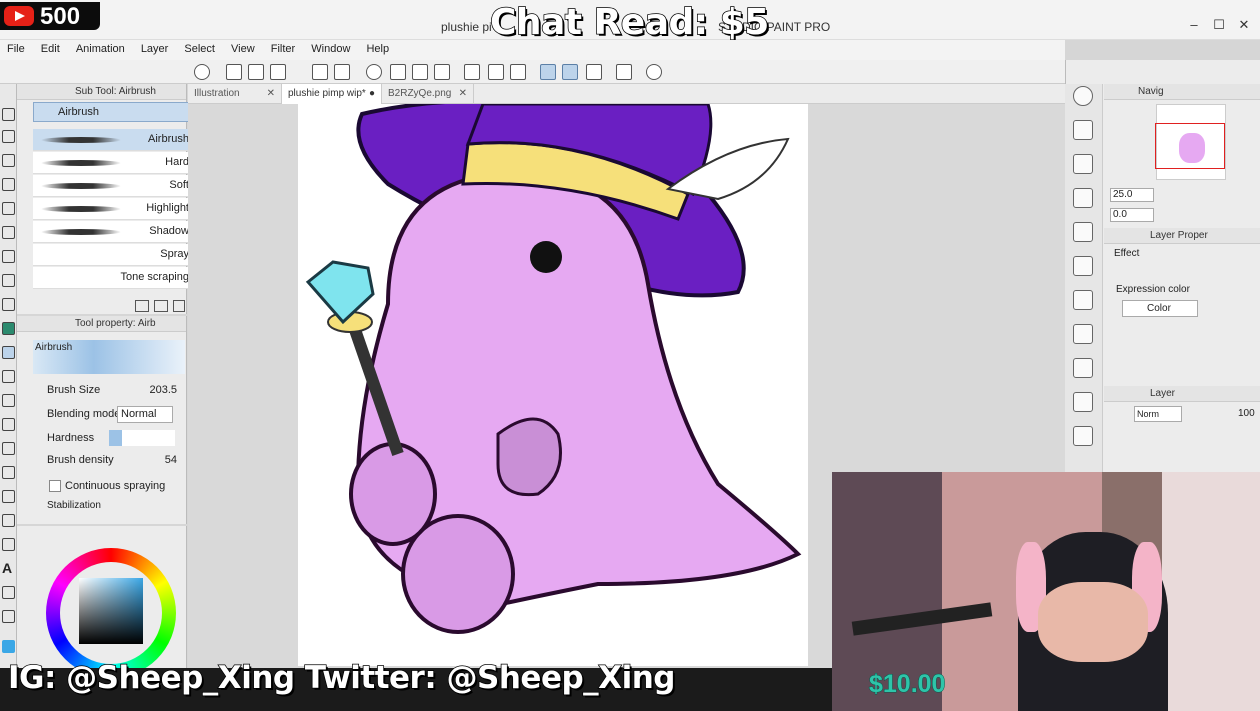 The image size is (1260, 711). Describe the element at coordinates (496, 72) in the screenshot. I see `invert-selection-icon` at that location.